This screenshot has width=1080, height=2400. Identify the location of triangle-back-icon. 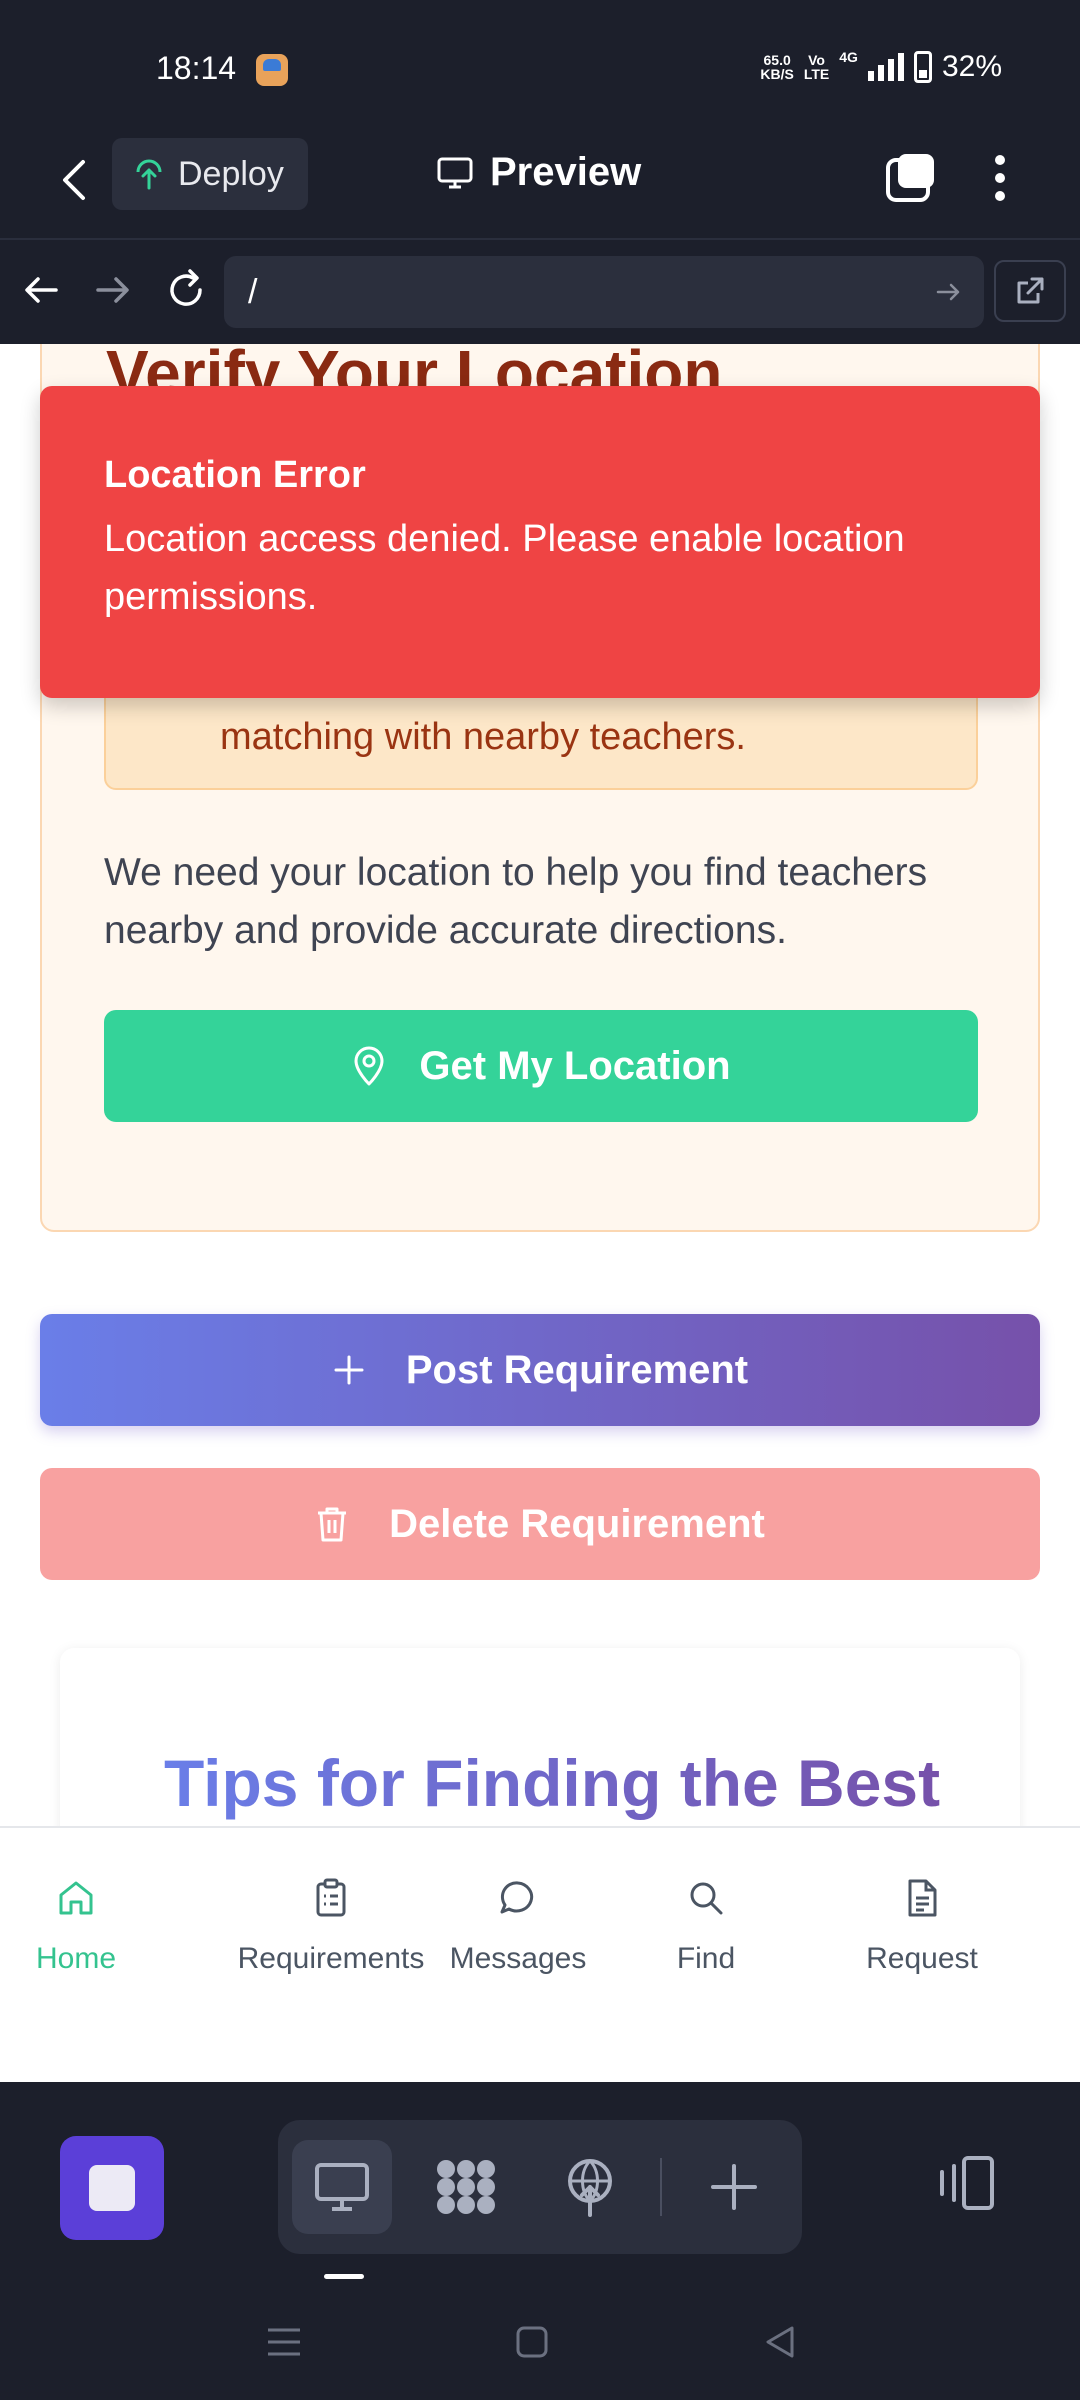
(780, 2342).